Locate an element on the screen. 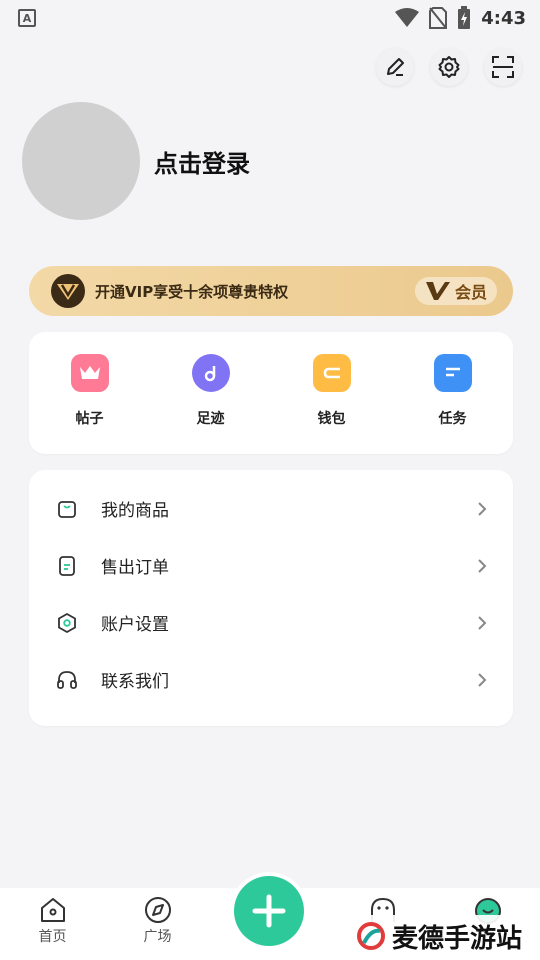  vip-badge-icon is located at coordinates (68, 291).